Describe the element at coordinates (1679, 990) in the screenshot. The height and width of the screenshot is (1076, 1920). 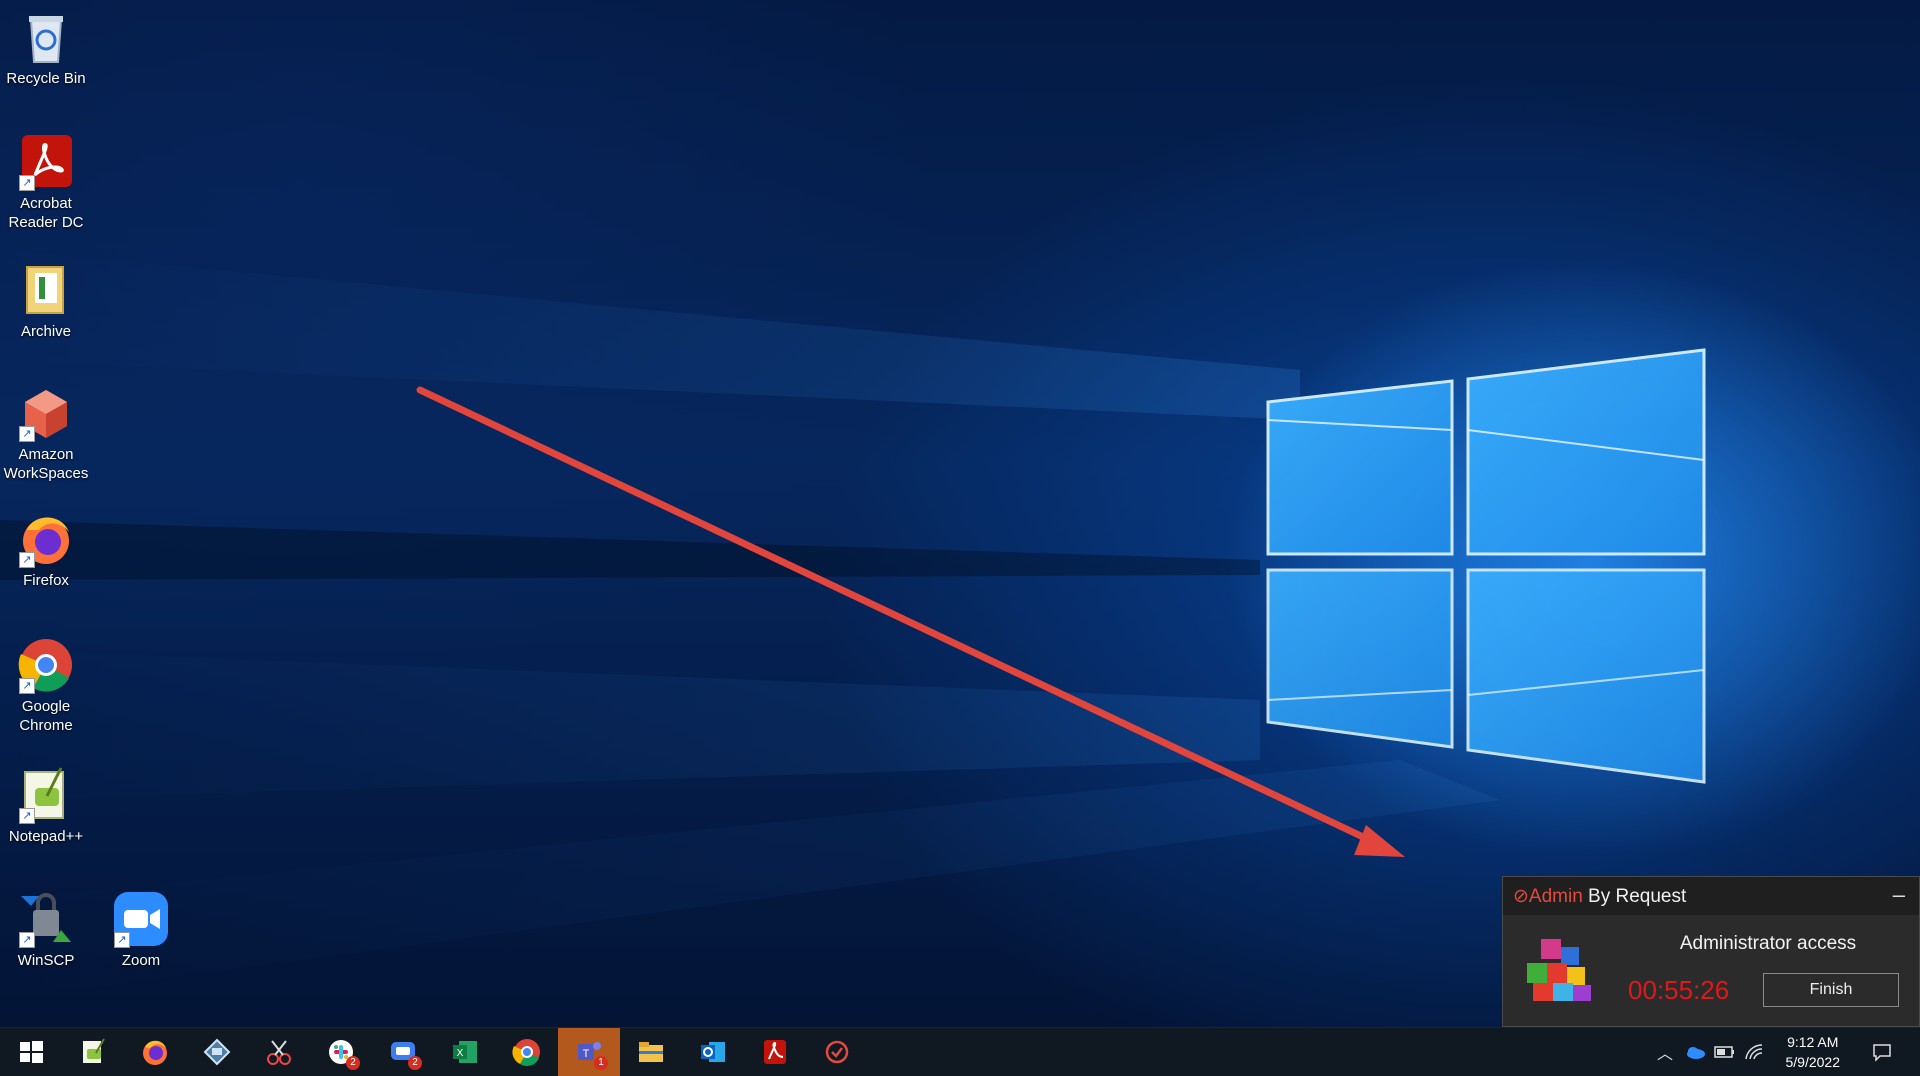
I see `countdown-timer: 00:55:26` at that location.